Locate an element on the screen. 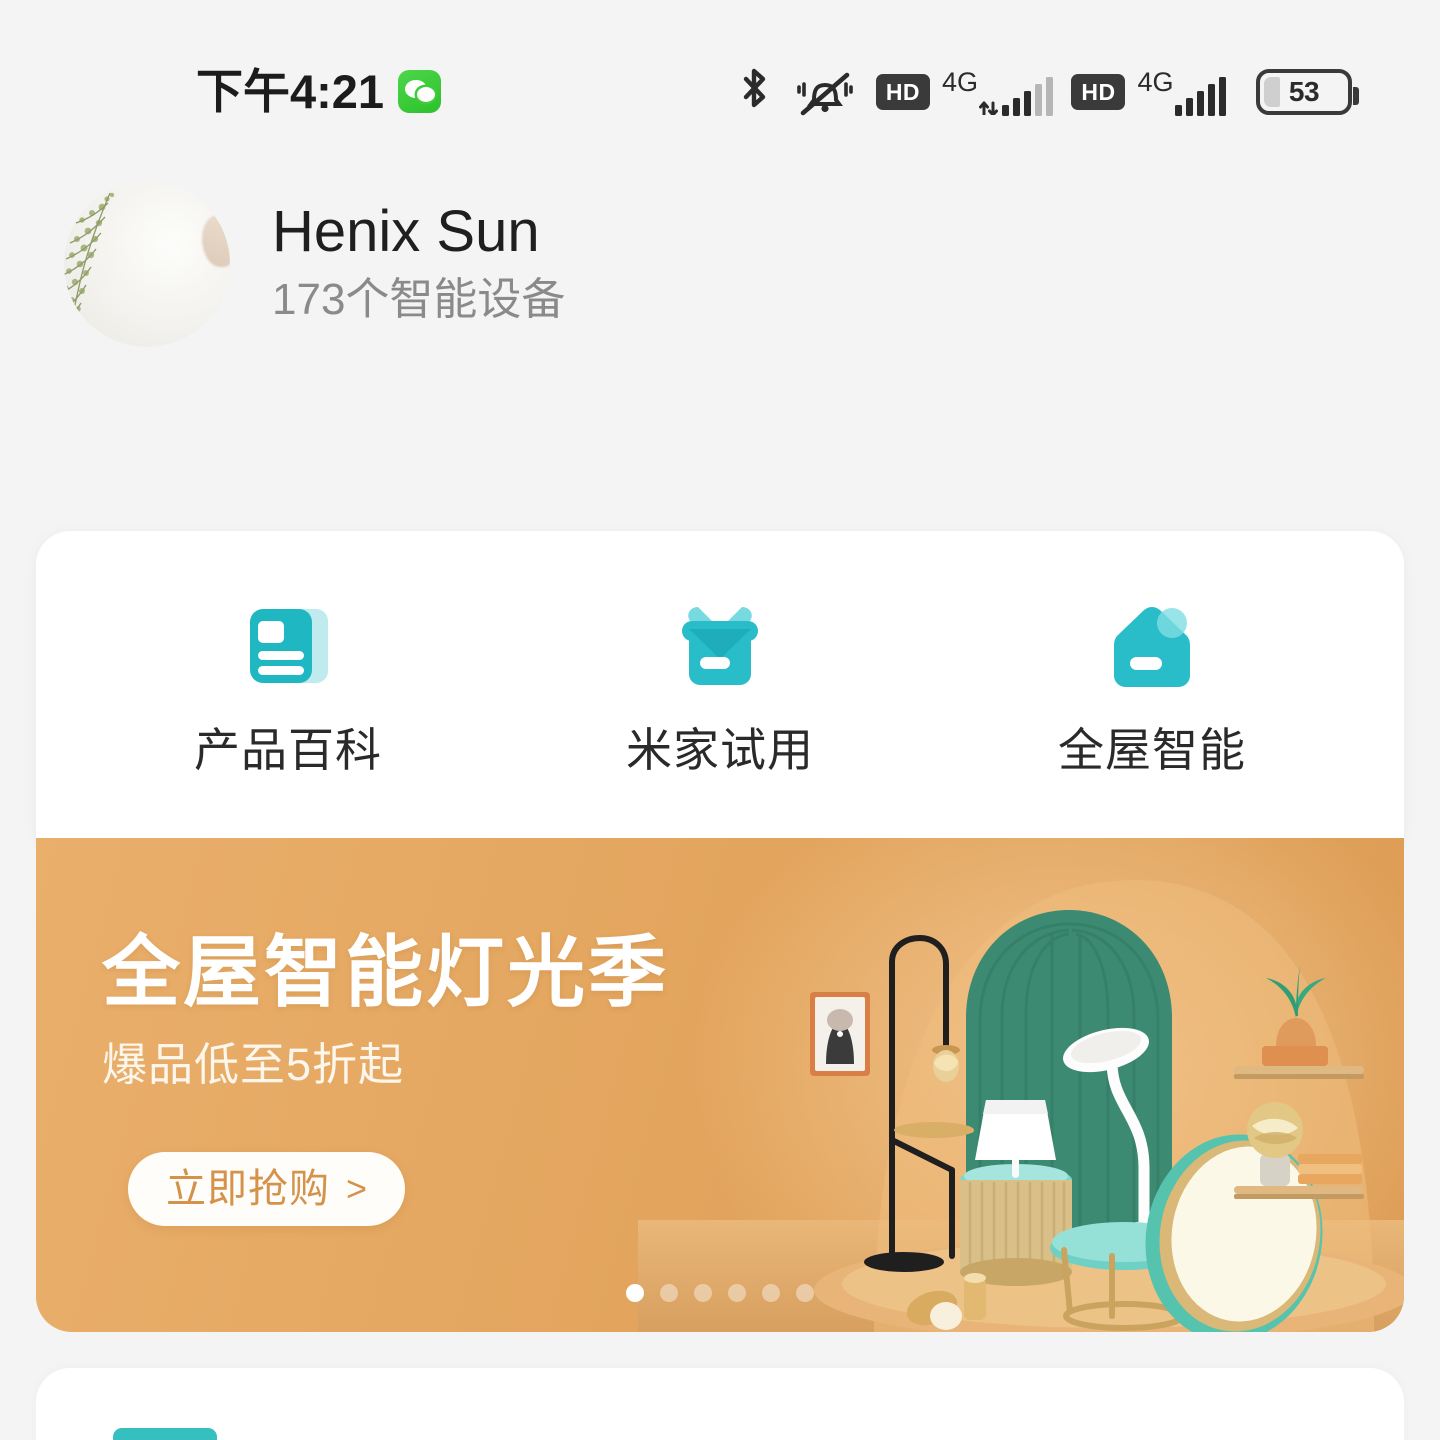  wechat-icon is located at coordinates (420, 91).